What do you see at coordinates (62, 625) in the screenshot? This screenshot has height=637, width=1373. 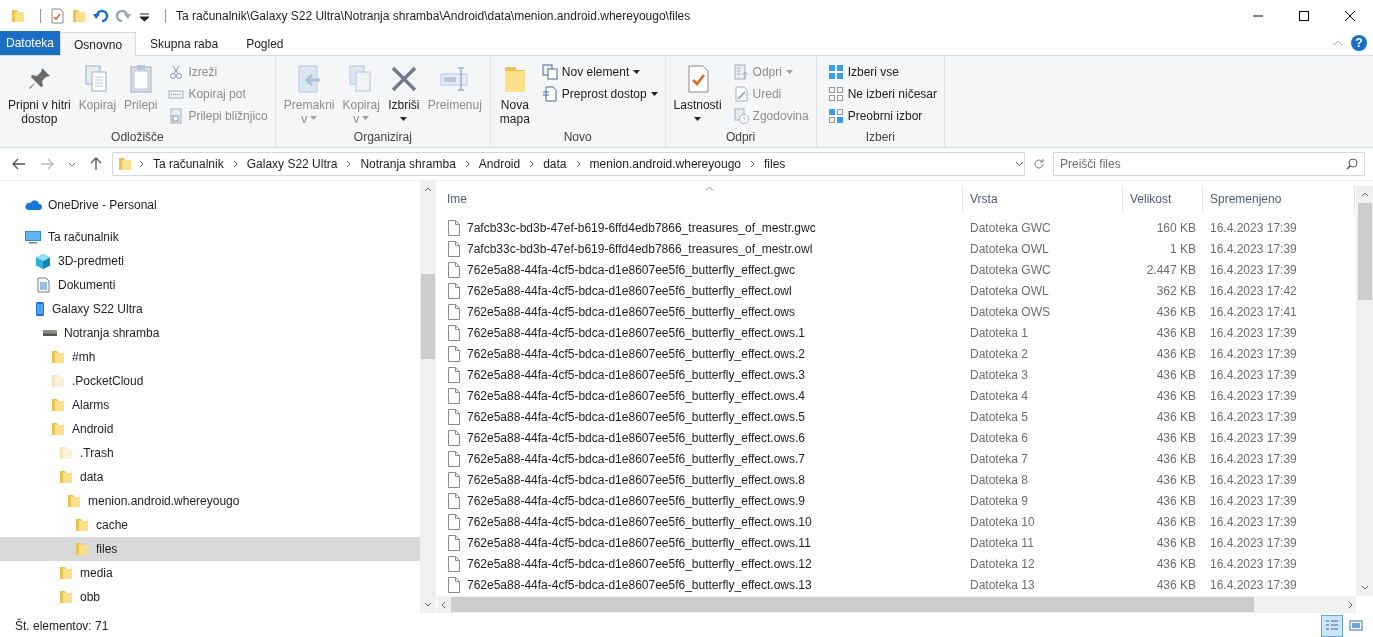 I see `item-count: Št. elementov: 71` at bounding box center [62, 625].